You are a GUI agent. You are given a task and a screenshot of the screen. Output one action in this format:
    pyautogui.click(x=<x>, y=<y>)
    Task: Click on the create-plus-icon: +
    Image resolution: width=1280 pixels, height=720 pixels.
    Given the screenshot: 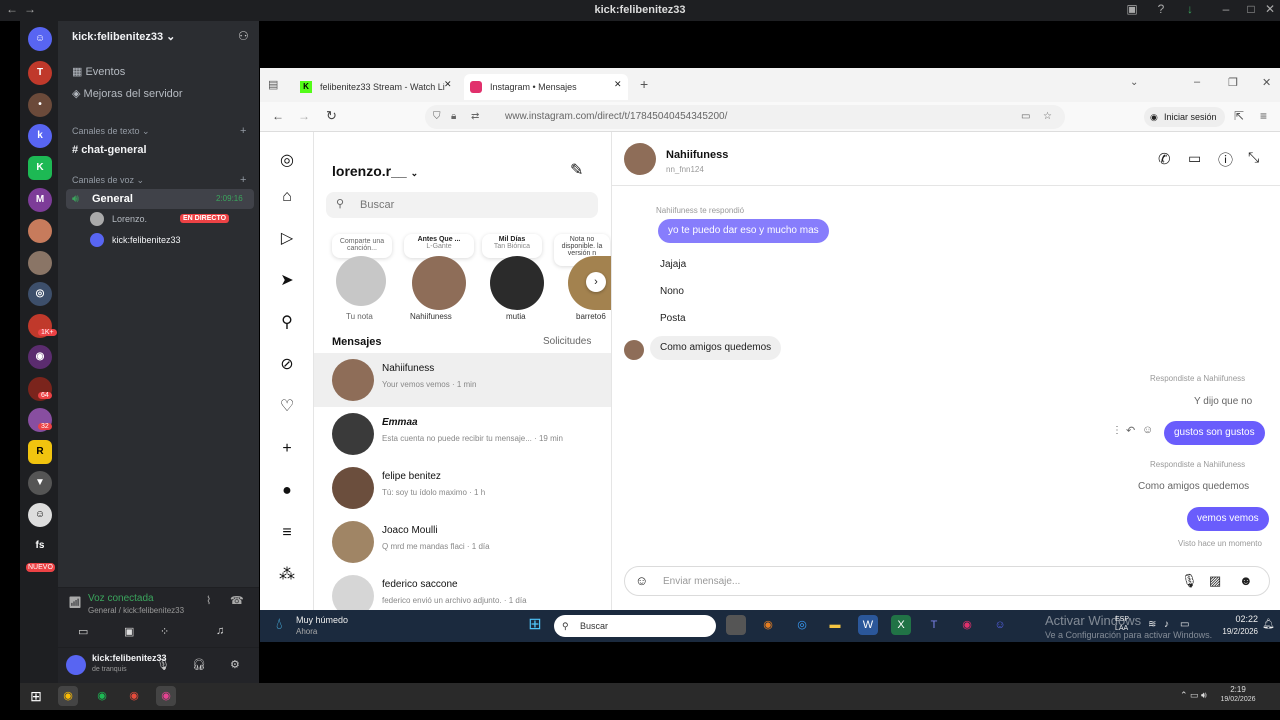 What is the action you would take?
    pyautogui.click(x=287, y=449)
    